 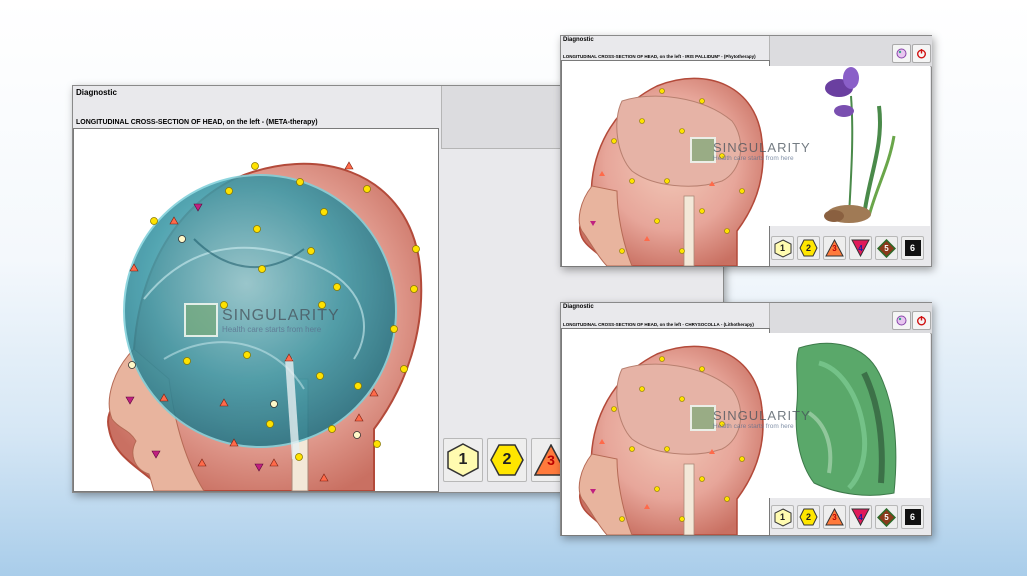 I want to click on watermark-text-bottom: SINGULARITY Health care starts from here, so click(x=762, y=419).